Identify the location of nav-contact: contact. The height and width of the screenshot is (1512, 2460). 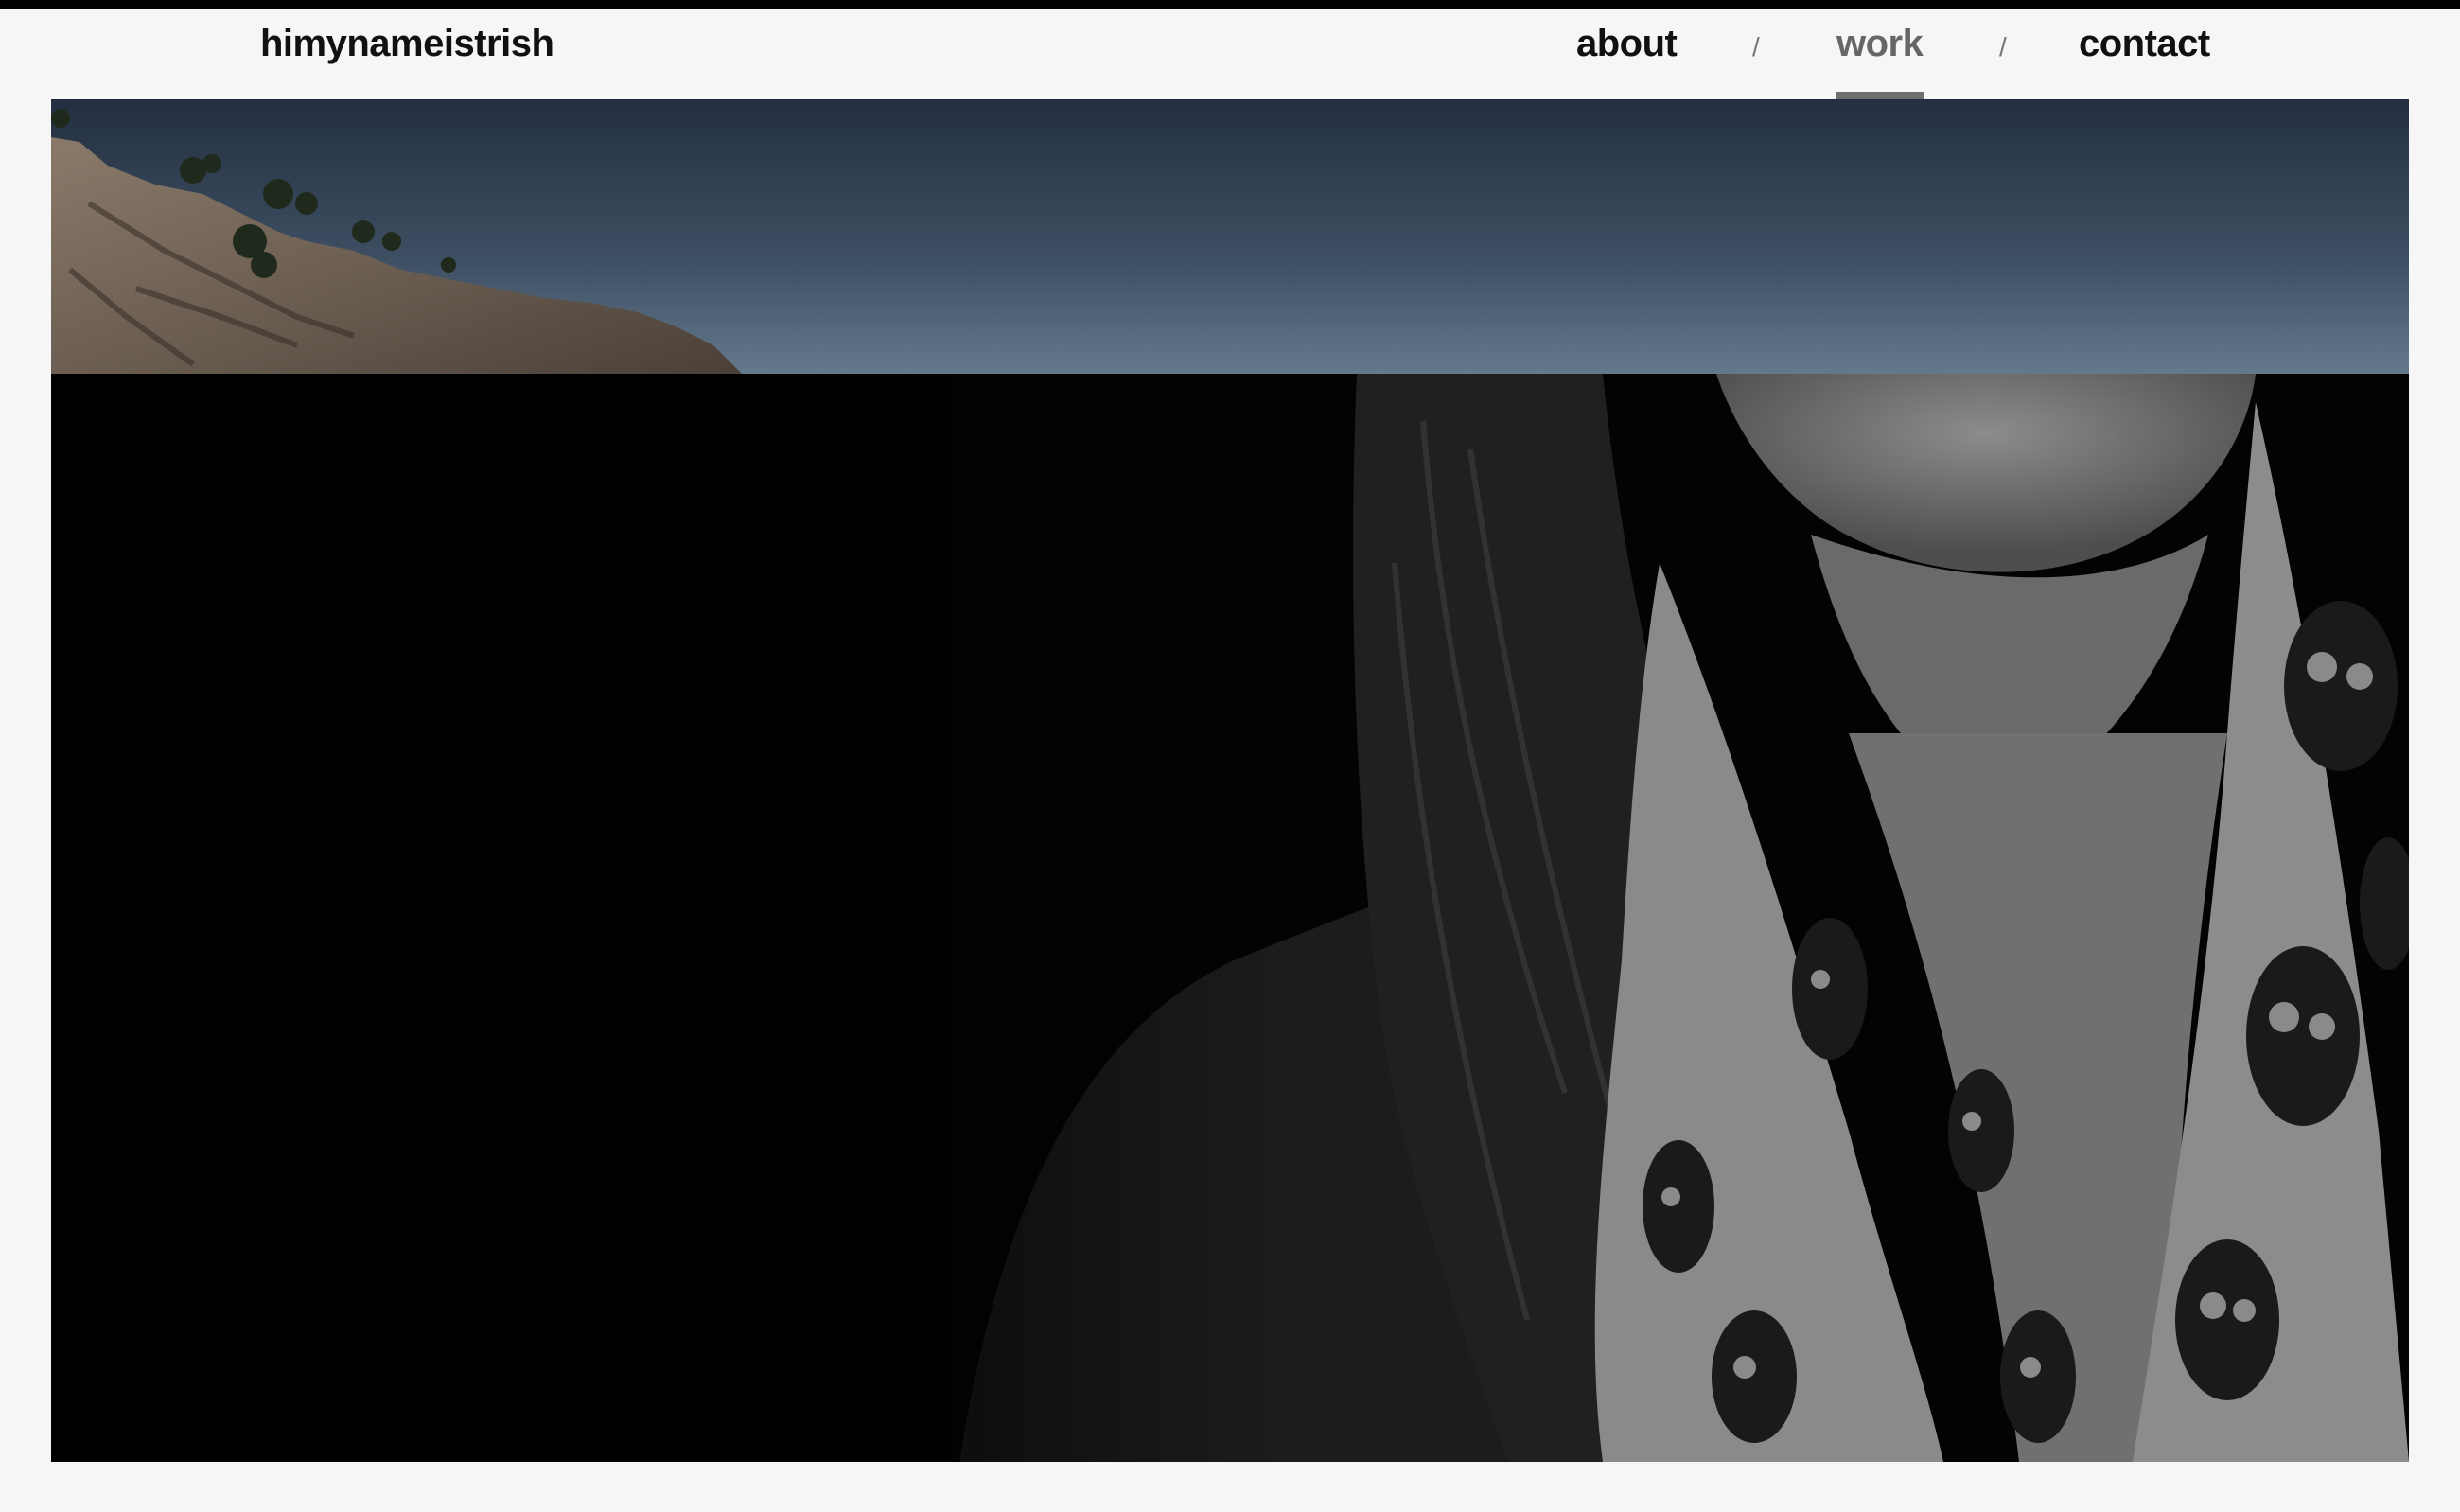
(2144, 43).